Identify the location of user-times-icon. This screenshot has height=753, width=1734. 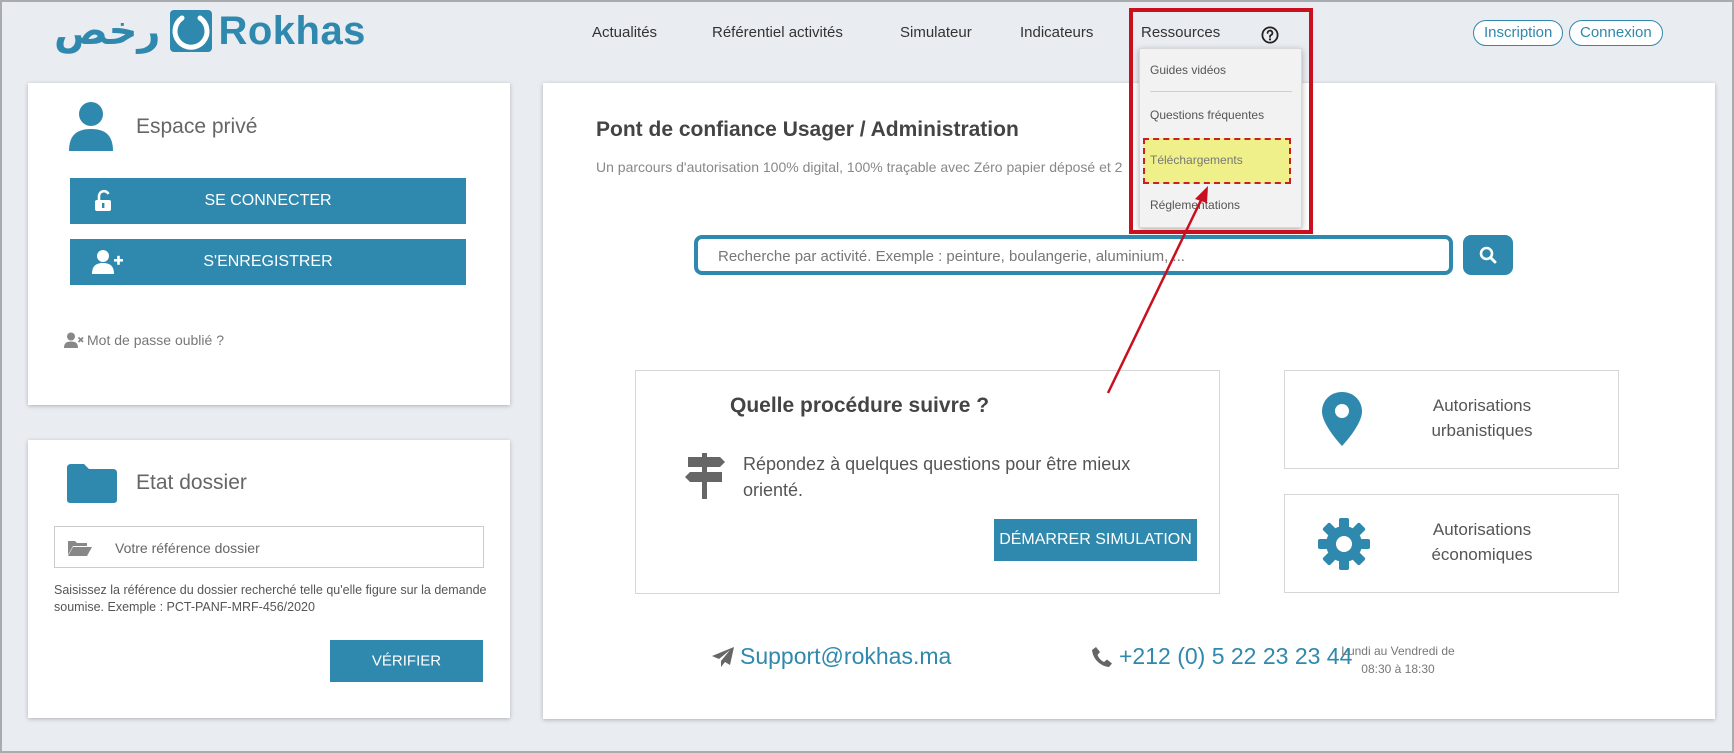
(74, 340).